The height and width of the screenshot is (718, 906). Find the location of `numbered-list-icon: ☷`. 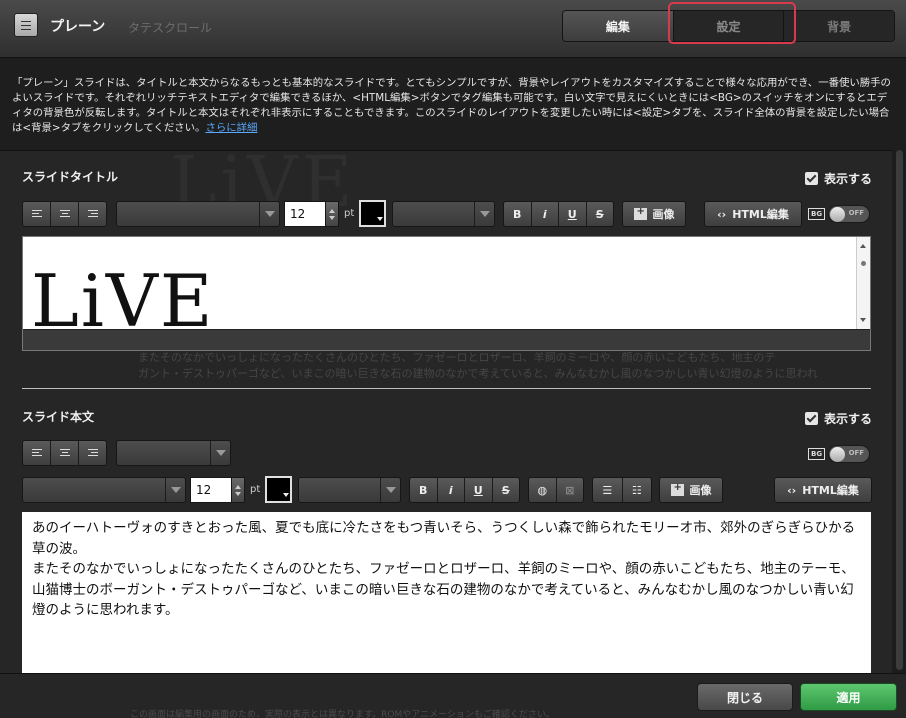

numbered-list-icon: ☷ is located at coordinates (636, 490).